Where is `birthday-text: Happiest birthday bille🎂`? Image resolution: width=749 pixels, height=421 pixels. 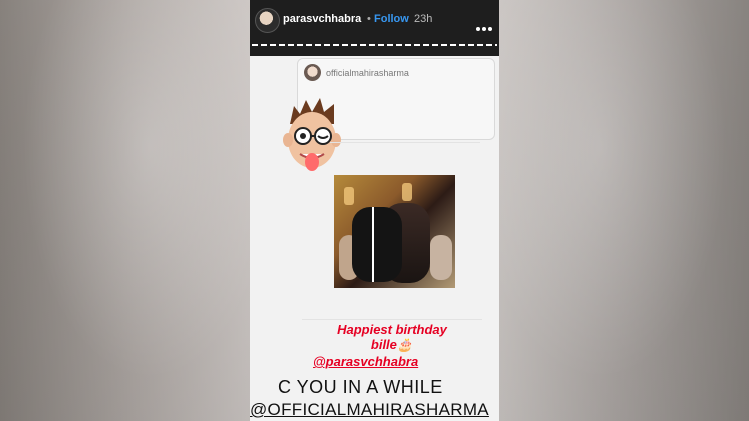
birthday-text: Happiest birthday bille🎂 is located at coordinates (392, 337).